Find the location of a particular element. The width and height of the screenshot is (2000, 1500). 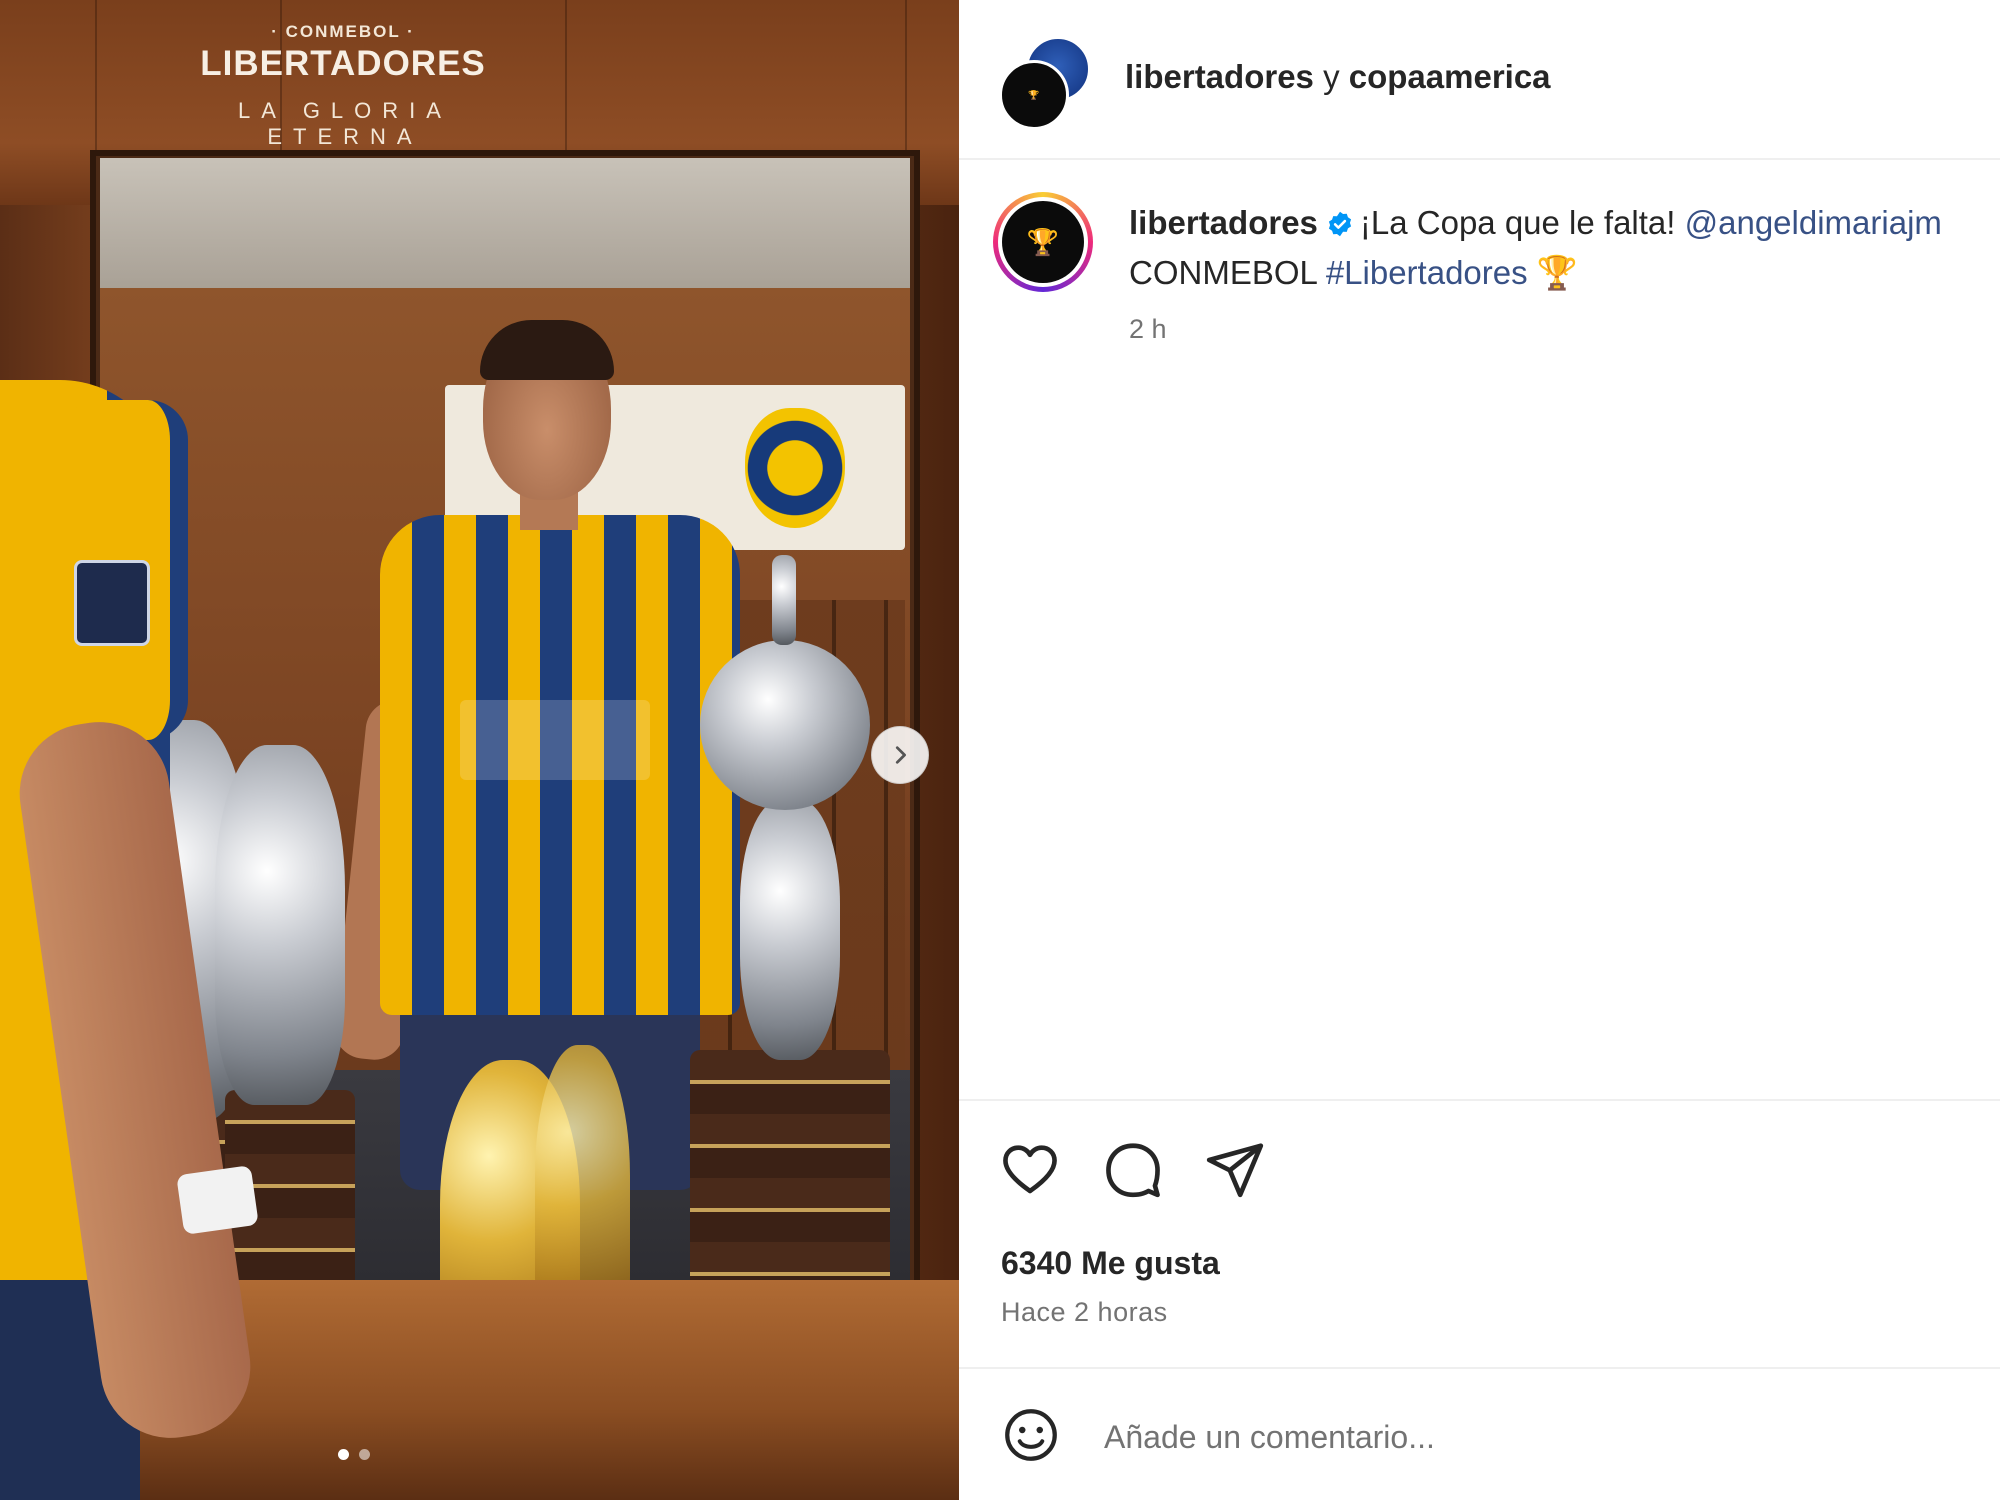

chevron-right-icon is located at coordinates (900, 755).